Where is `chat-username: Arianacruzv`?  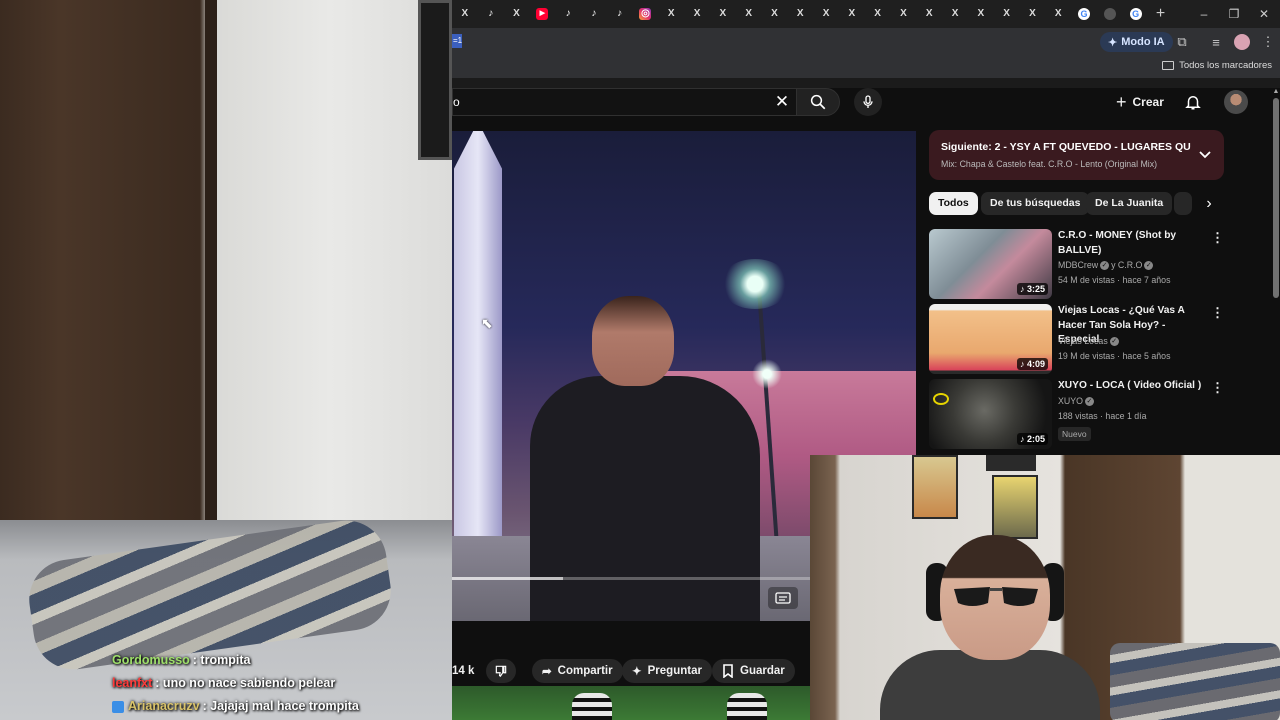
chat-username: Arianacruzv is located at coordinates (164, 706).